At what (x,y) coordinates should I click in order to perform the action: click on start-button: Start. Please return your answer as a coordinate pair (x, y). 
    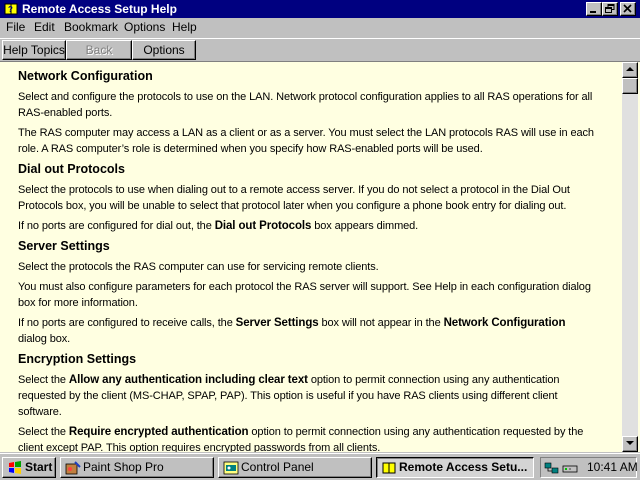
    Looking at the image, I should click on (29, 467).